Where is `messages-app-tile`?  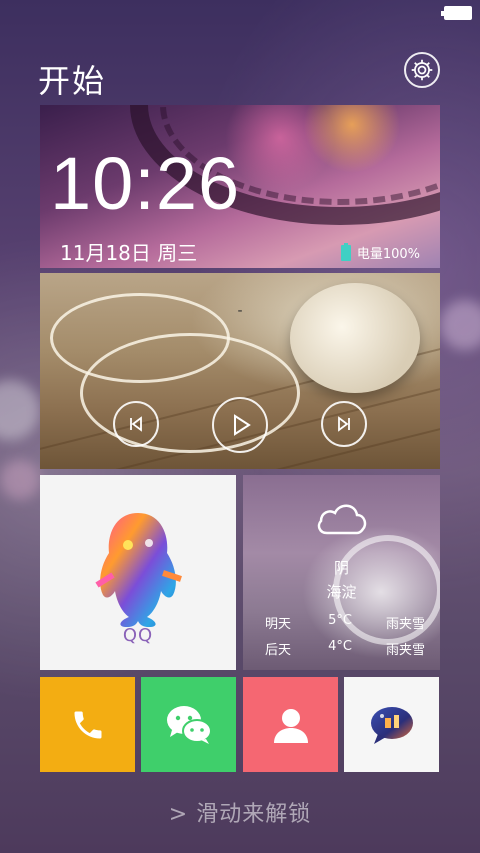 messages-app-tile is located at coordinates (391, 724).